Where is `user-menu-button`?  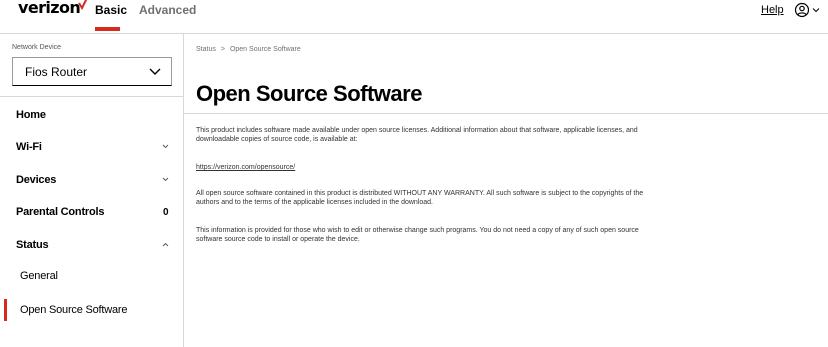
user-menu-button is located at coordinates (807, 10).